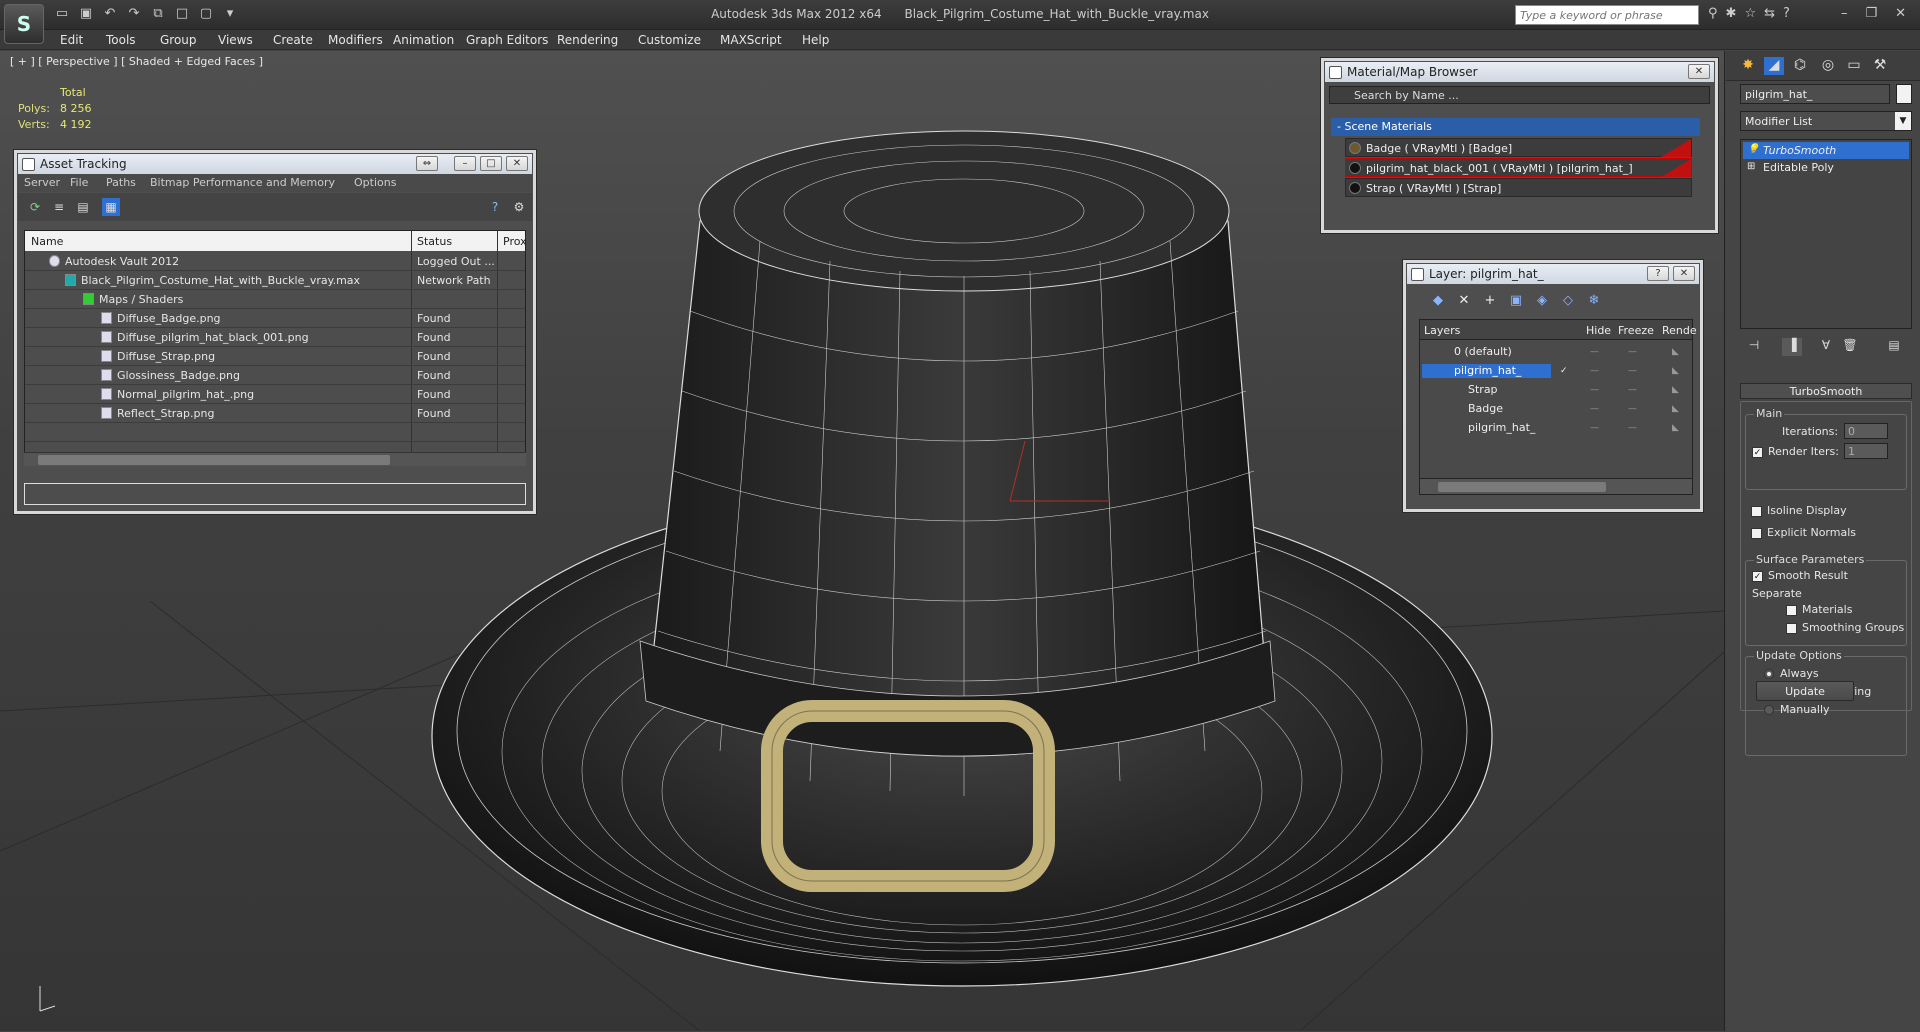 Image resolution: width=1920 pixels, height=1032 pixels. I want to click on update-button: Update, so click(1805, 691).